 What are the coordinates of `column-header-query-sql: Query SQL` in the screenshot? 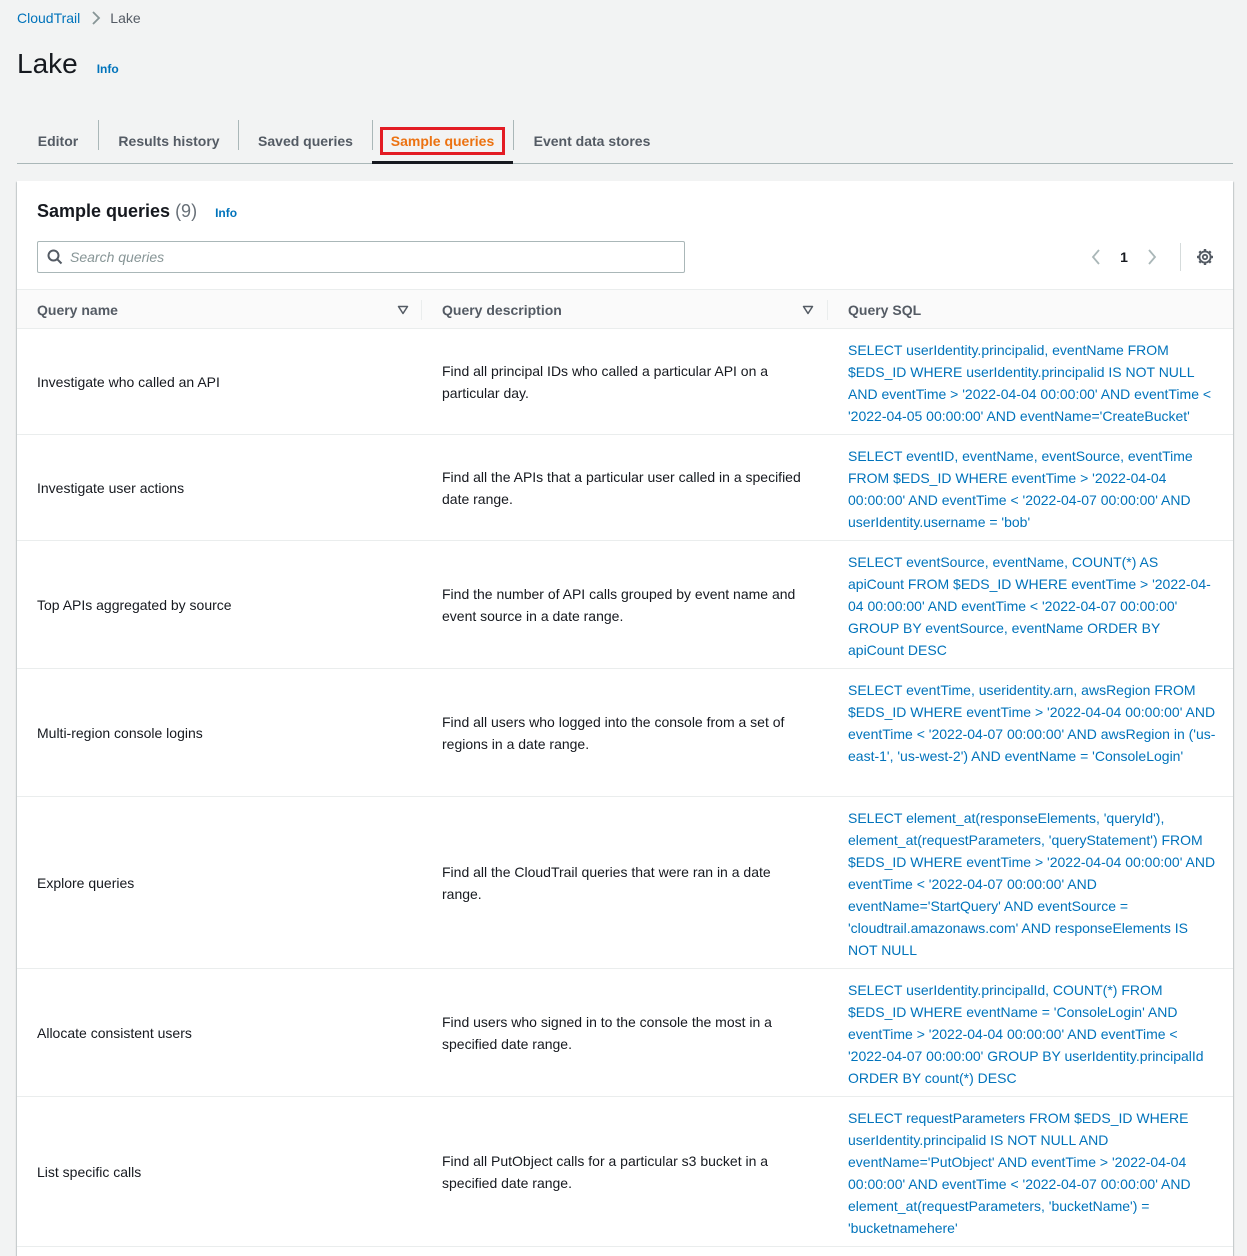 It's located at (885, 309).